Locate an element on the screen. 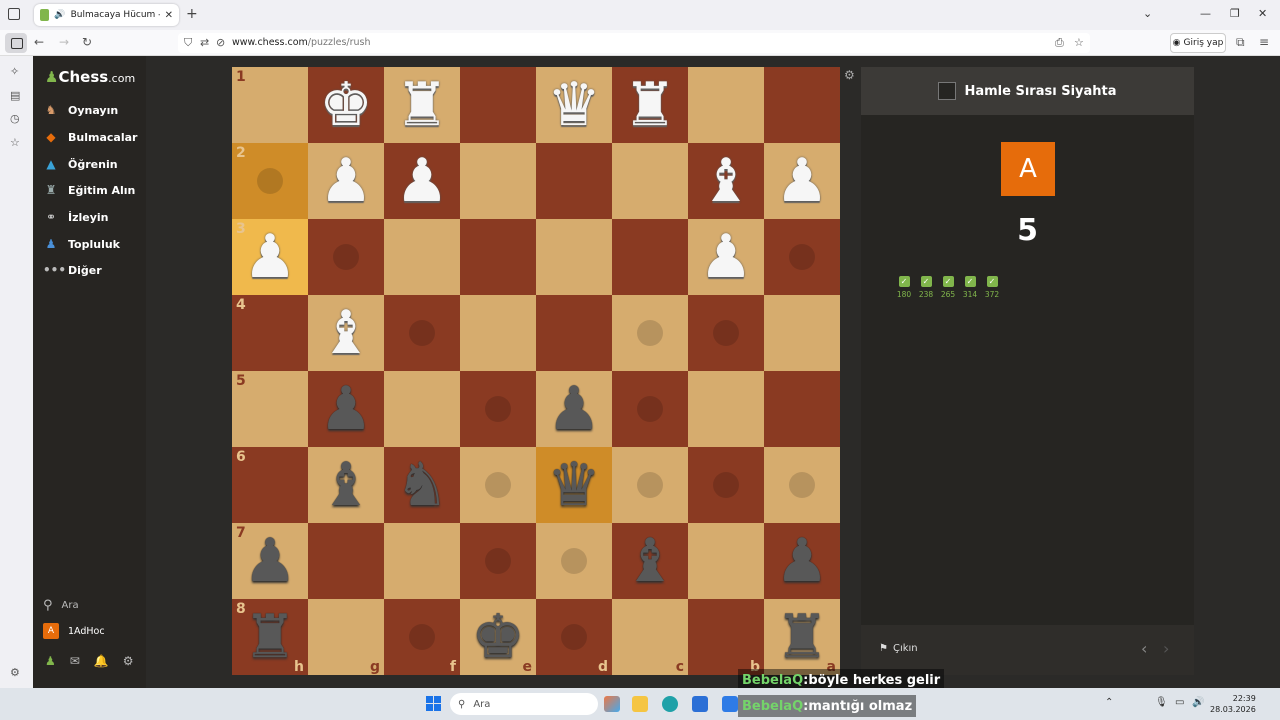  square-h1: 1 is located at coordinates (270, 105).